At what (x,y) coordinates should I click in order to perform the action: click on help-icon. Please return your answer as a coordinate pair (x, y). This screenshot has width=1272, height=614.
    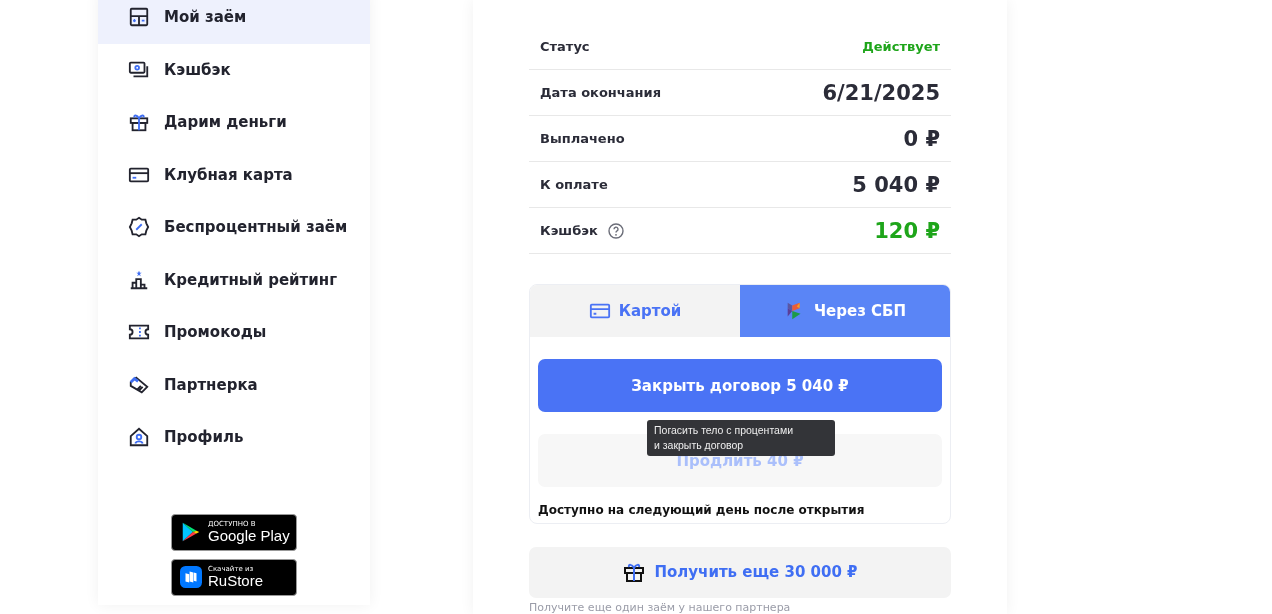
    Looking at the image, I should click on (615, 230).